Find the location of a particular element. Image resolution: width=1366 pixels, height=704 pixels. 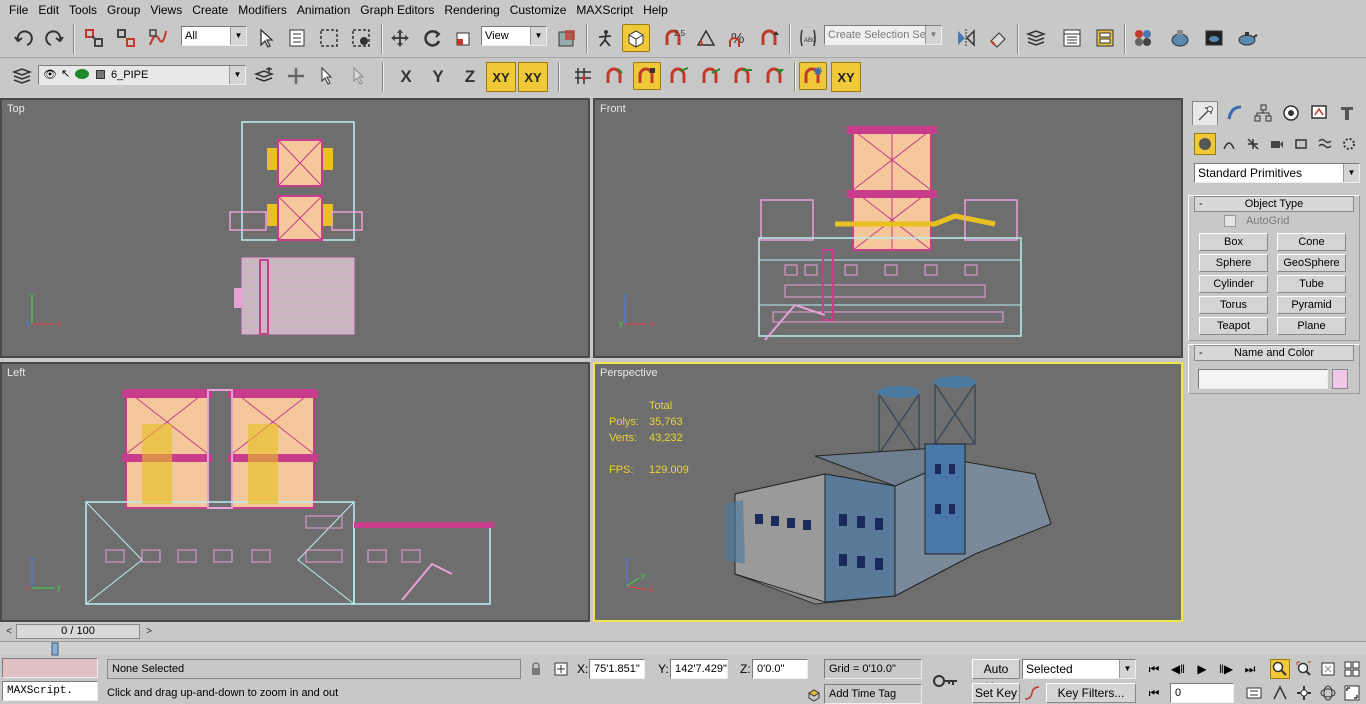

key-mode-dropdown: Selected ▼ is located at coordinates (1079, 669).